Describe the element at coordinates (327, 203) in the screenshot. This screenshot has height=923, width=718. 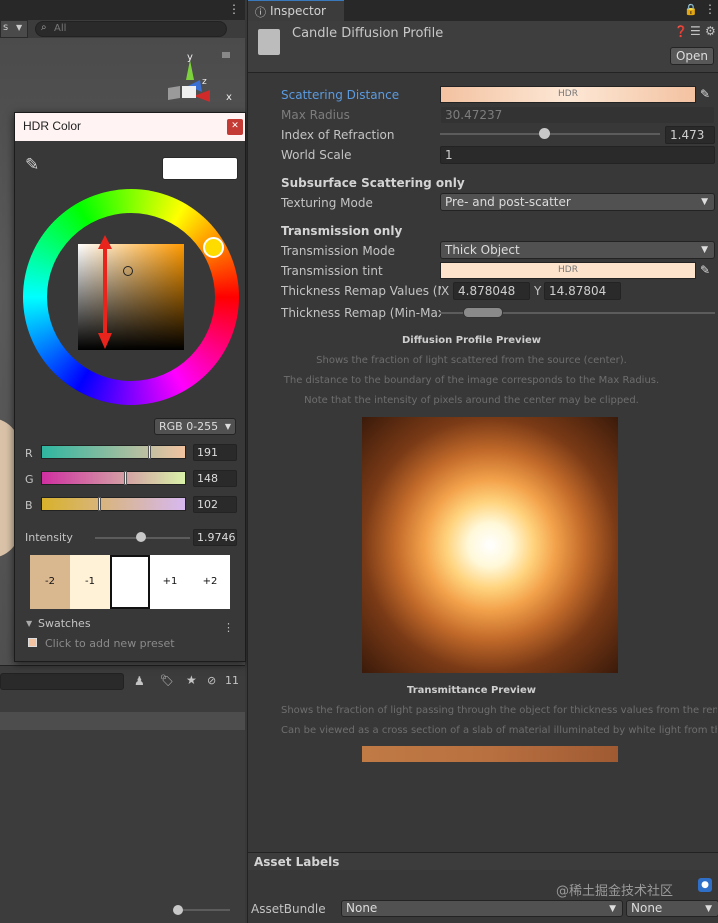
I see `texturing-mode-label: Texturing Mode` at that location.